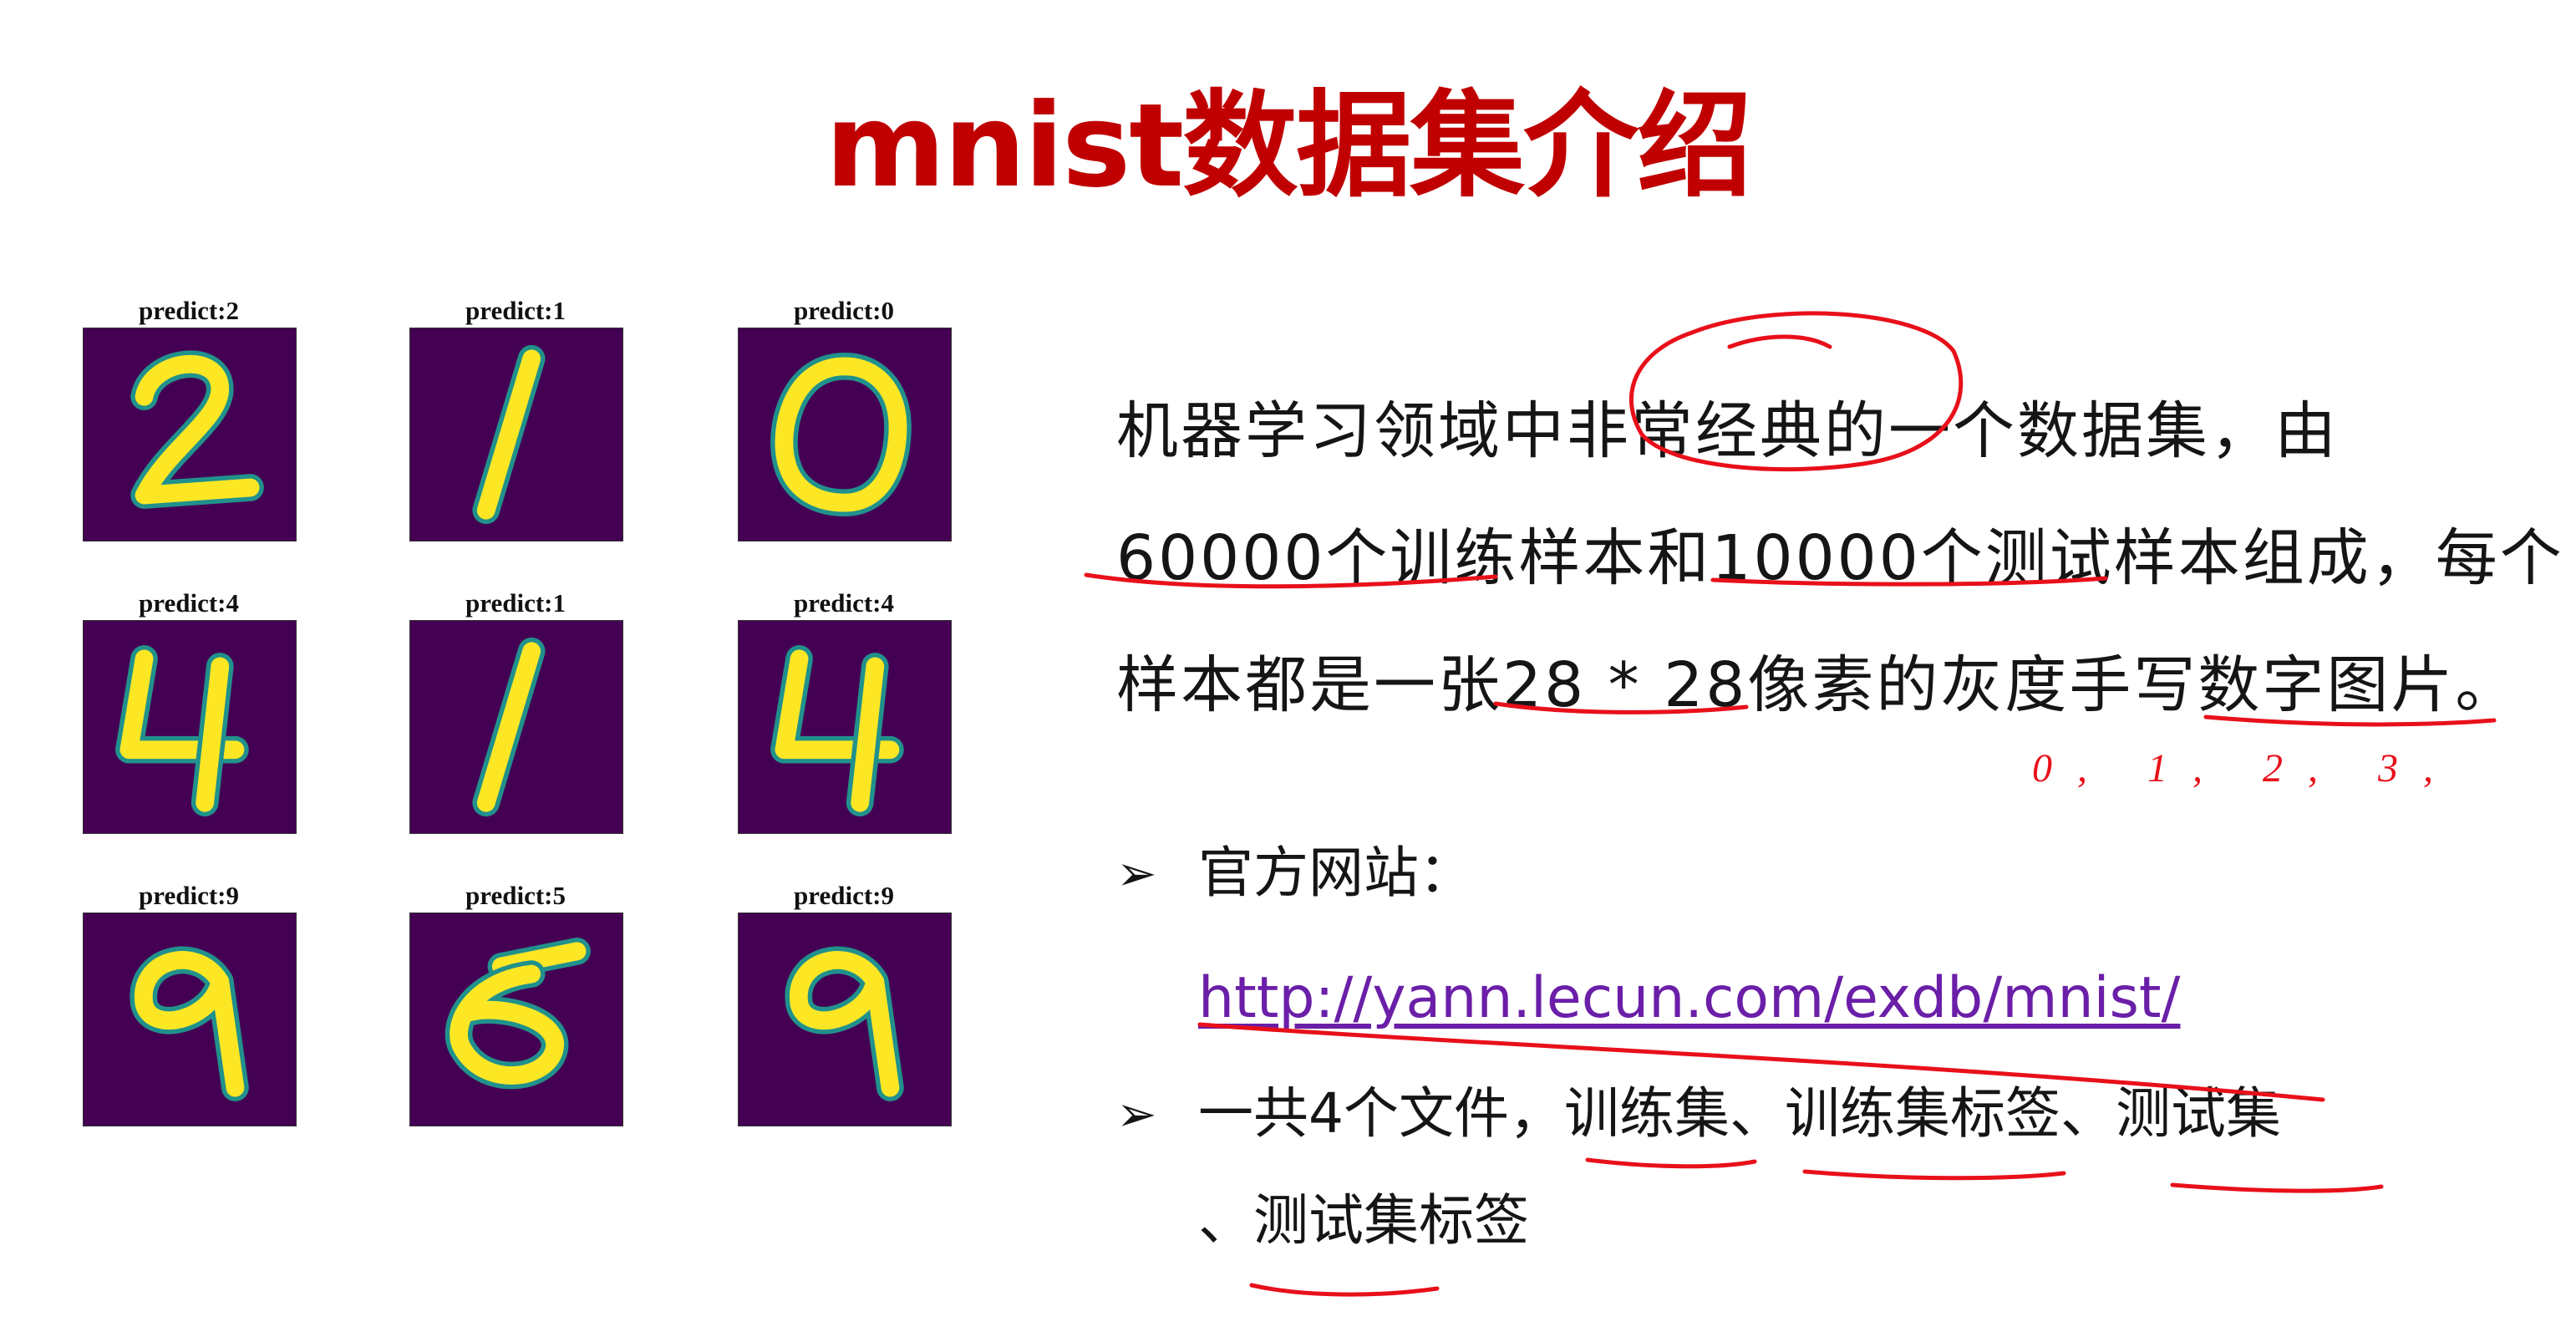  What do you see at coordinates (844, 310) in the screenshot?
I see `prediction-label: predict:0` at bounding box center [844, 310].